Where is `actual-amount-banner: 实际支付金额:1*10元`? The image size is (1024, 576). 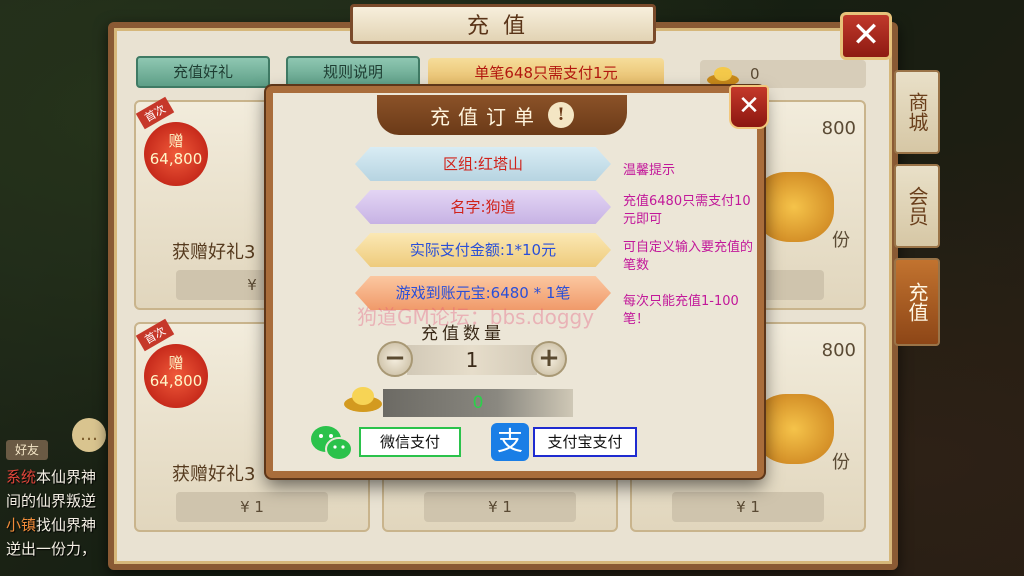
actual-amount-banner: 实际支付金额:1*10元 is located at coordinates (483, 250).